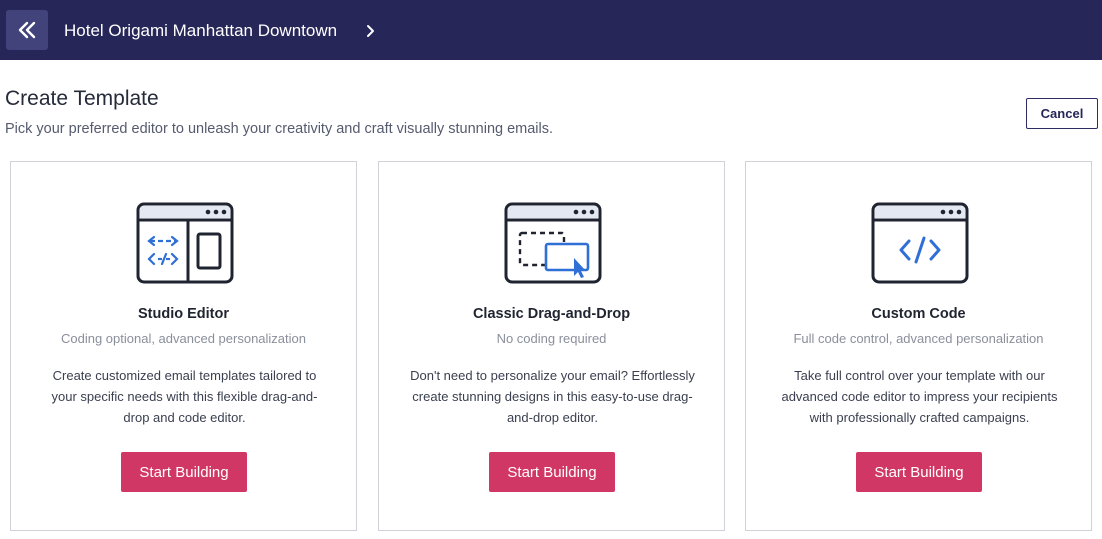  Describe the element at coordinates (551, 314) in the screenshot. I see `card-title: Classic Drag-and-Drop` at that location.